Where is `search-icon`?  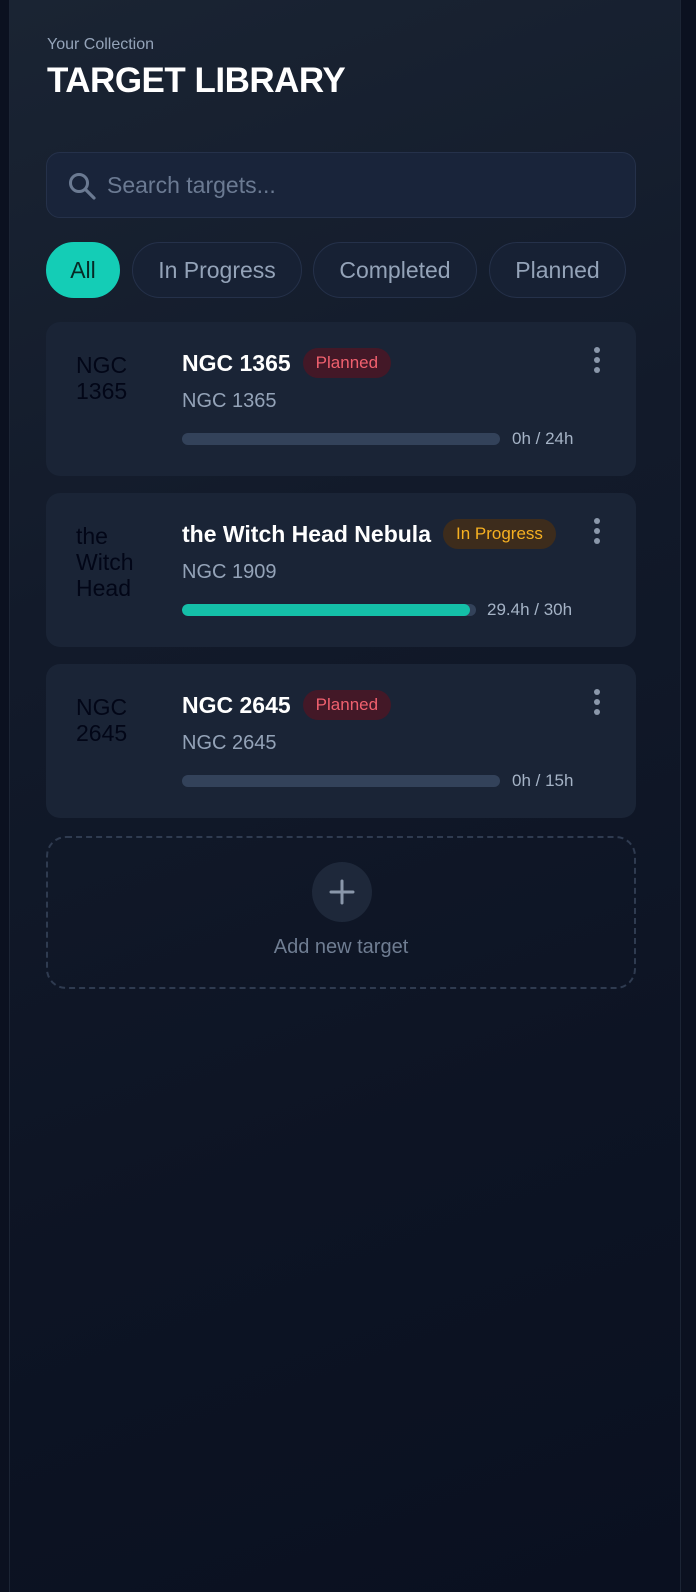 search-icon is located at coordinates (82, 186).